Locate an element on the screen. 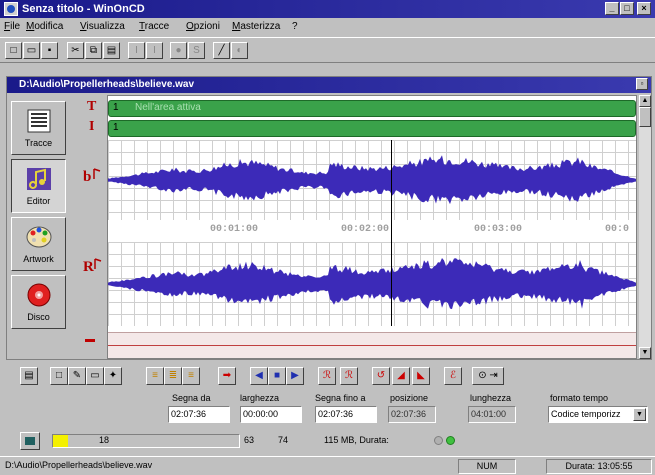  edit-icon: ✎ is located at coordinates (77, 376).